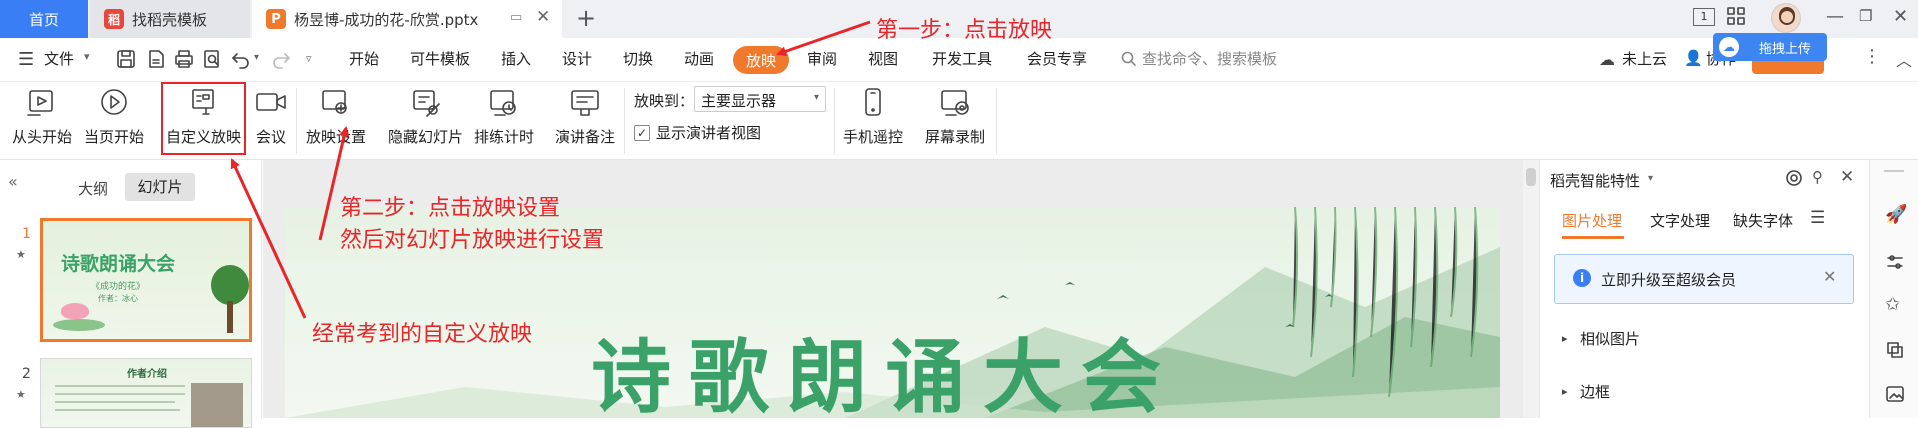 Image resolution: width=1918 pixels, height=428 pixels. I want to click on speaker-notes-label: 演讲备注, so click(585, 137).